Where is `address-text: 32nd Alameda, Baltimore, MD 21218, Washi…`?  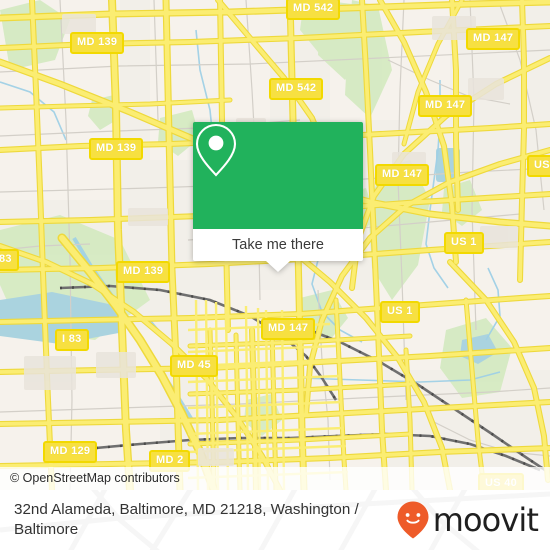 address-text: 32nd Alameda, Baltimore, MD 21218, Washi… is located at coordinates (186, 519).